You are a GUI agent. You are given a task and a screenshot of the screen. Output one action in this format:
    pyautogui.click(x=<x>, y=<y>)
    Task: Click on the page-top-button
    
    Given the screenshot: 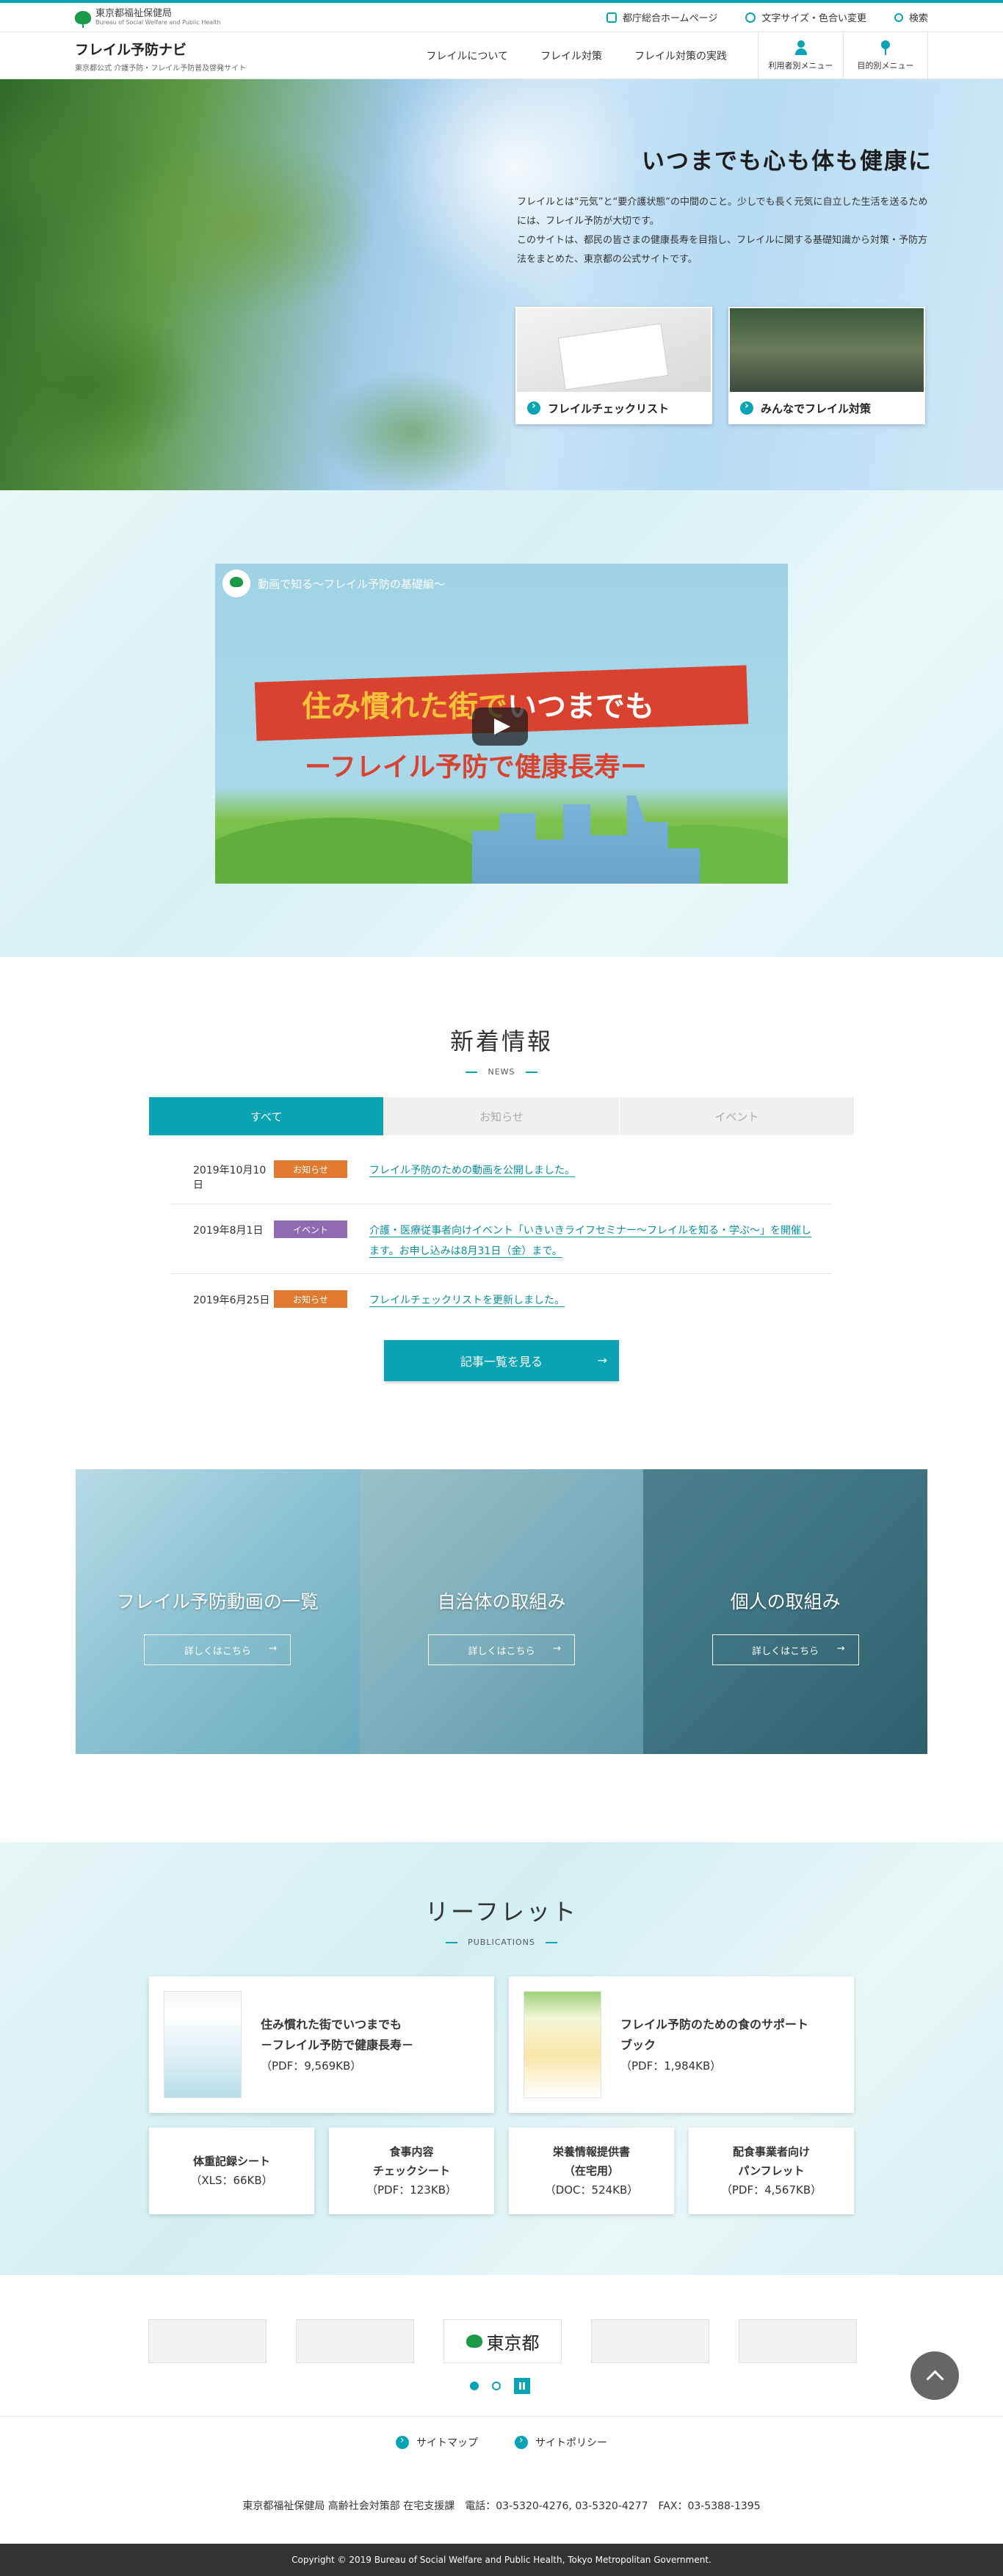 What is the action you would take?
    pyautogui.click(x=935, y=2375)
    